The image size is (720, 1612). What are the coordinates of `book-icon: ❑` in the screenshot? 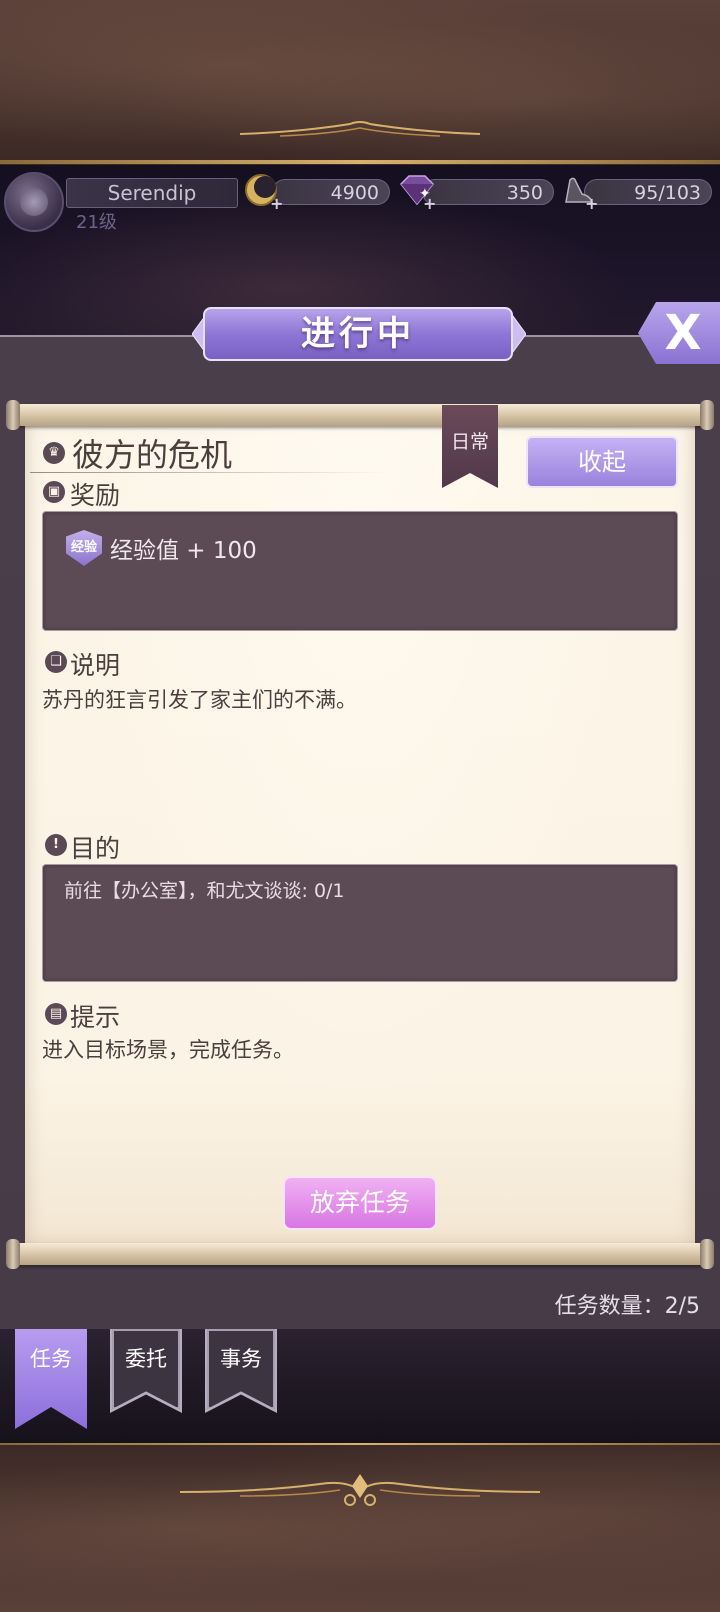 It's located at (56, 662).